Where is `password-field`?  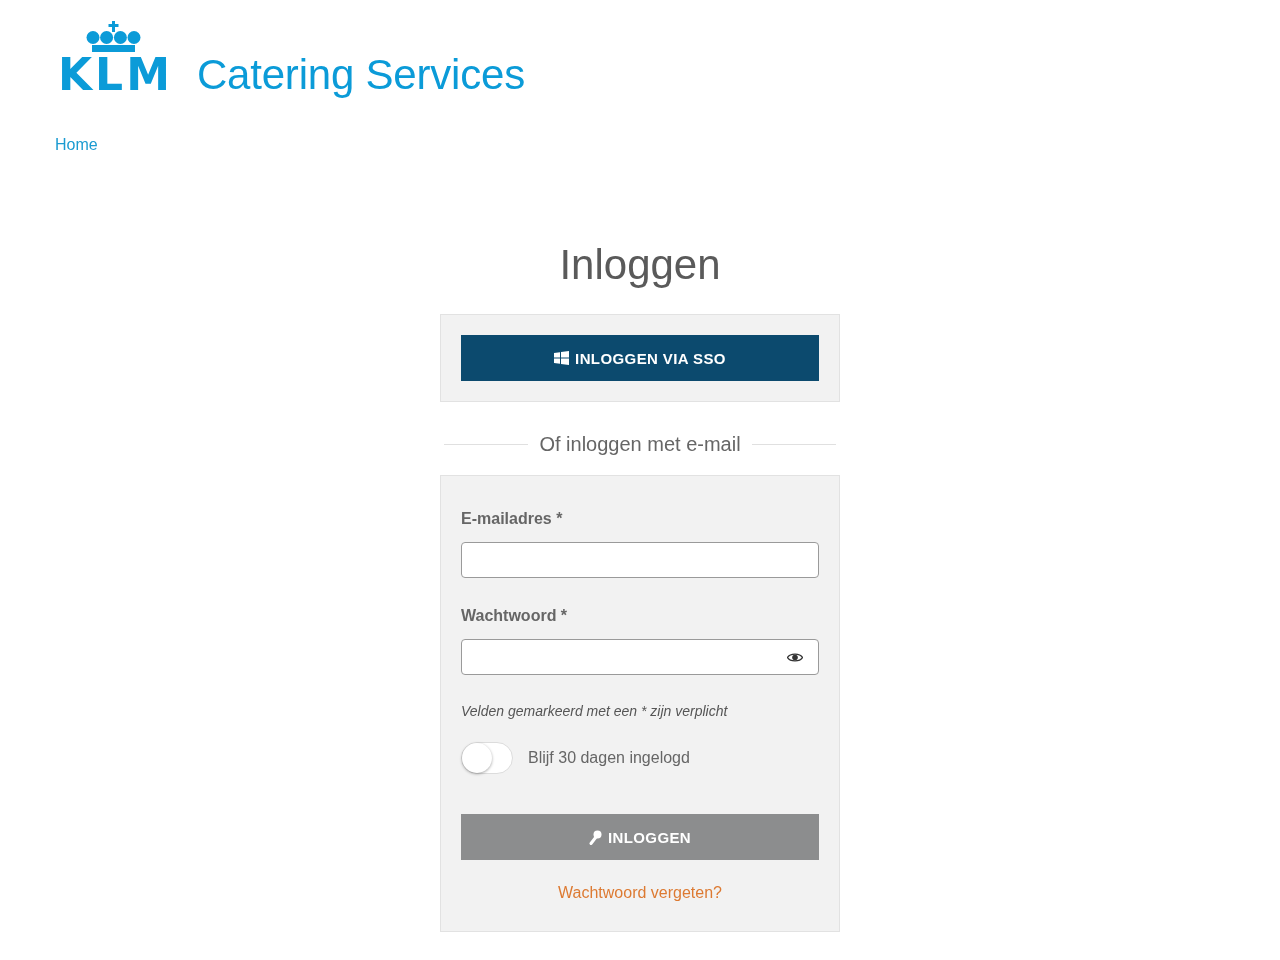
password-field is located at coordinates (640, 657).